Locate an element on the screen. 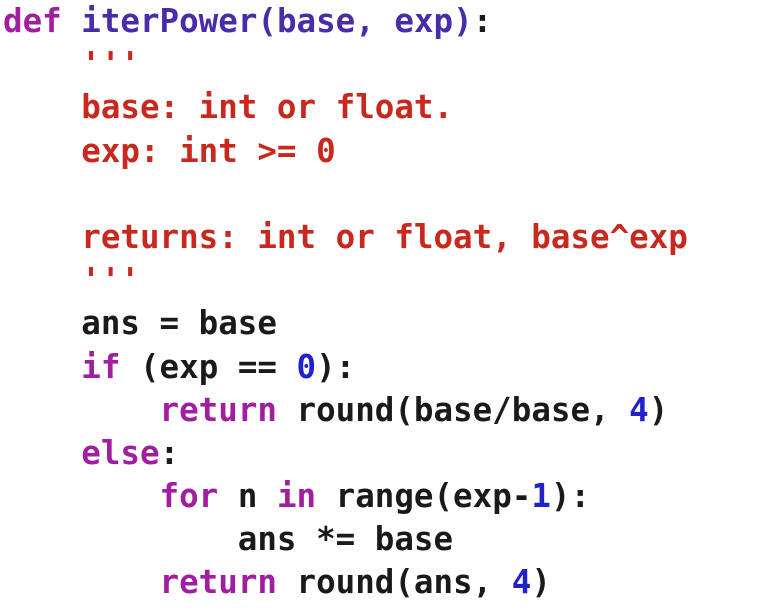 Image resolution: width=776 pixels, height=612 pixels. code-token: 0 is located at coordinates (306, 366).